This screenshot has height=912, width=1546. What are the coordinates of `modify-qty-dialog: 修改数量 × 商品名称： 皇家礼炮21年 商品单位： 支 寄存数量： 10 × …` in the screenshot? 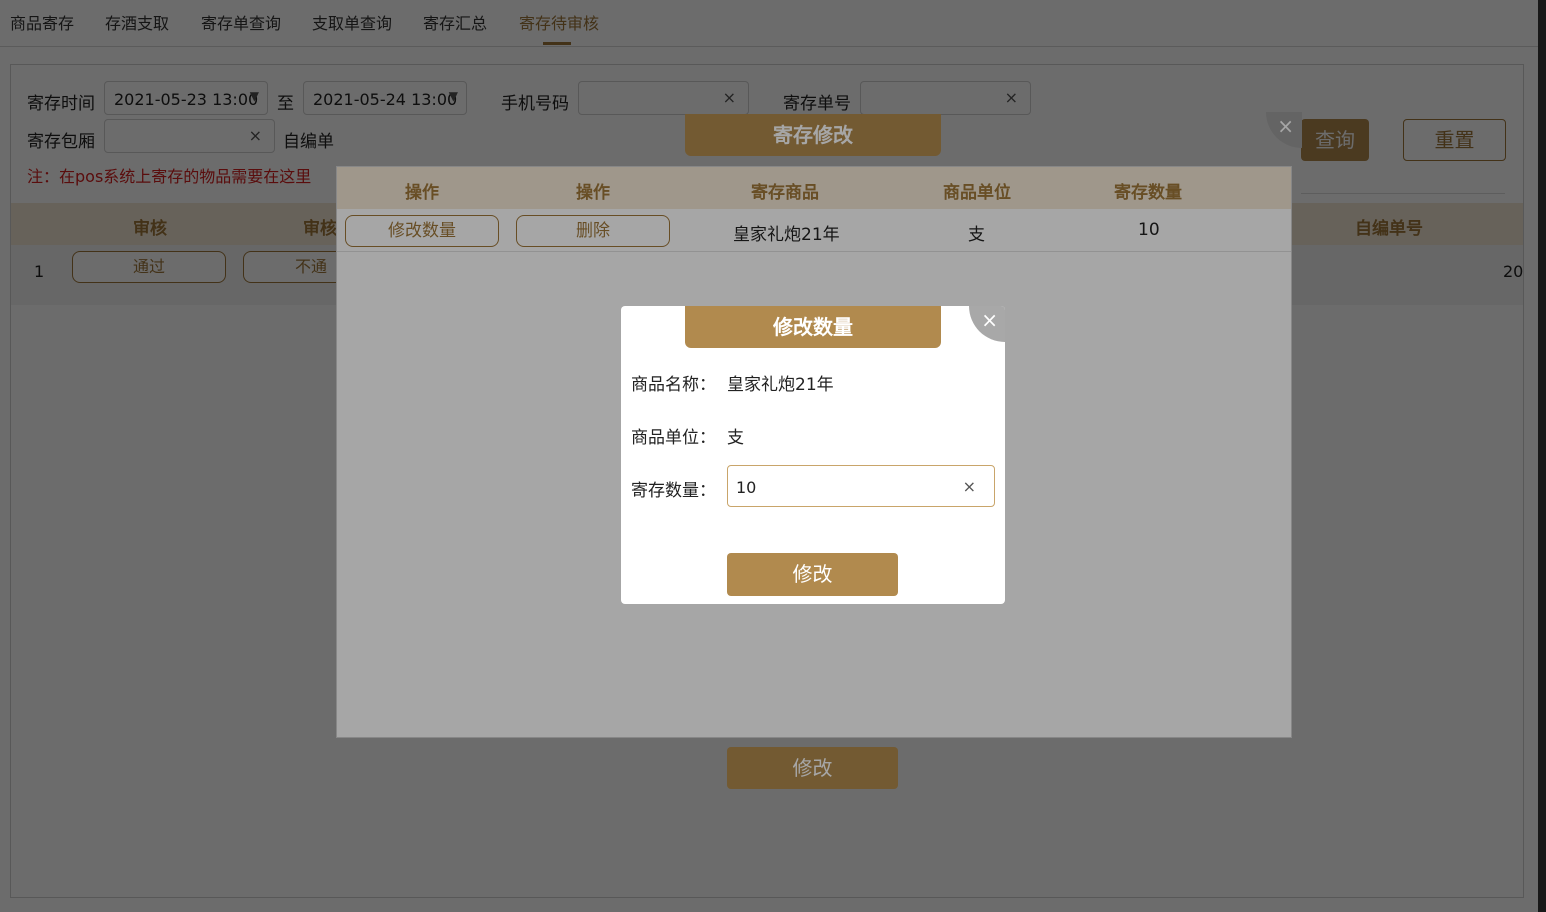 It's located at (813, 455).